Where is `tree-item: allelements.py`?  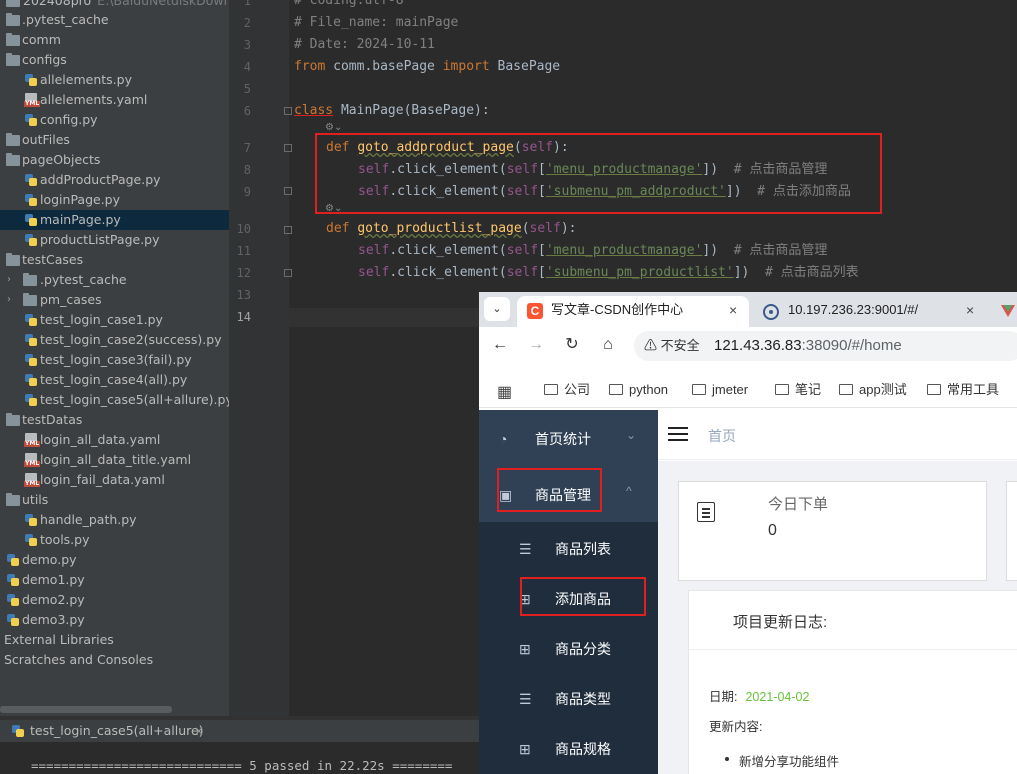
tree-item: allelements.py is located at coordinates (114, 80).